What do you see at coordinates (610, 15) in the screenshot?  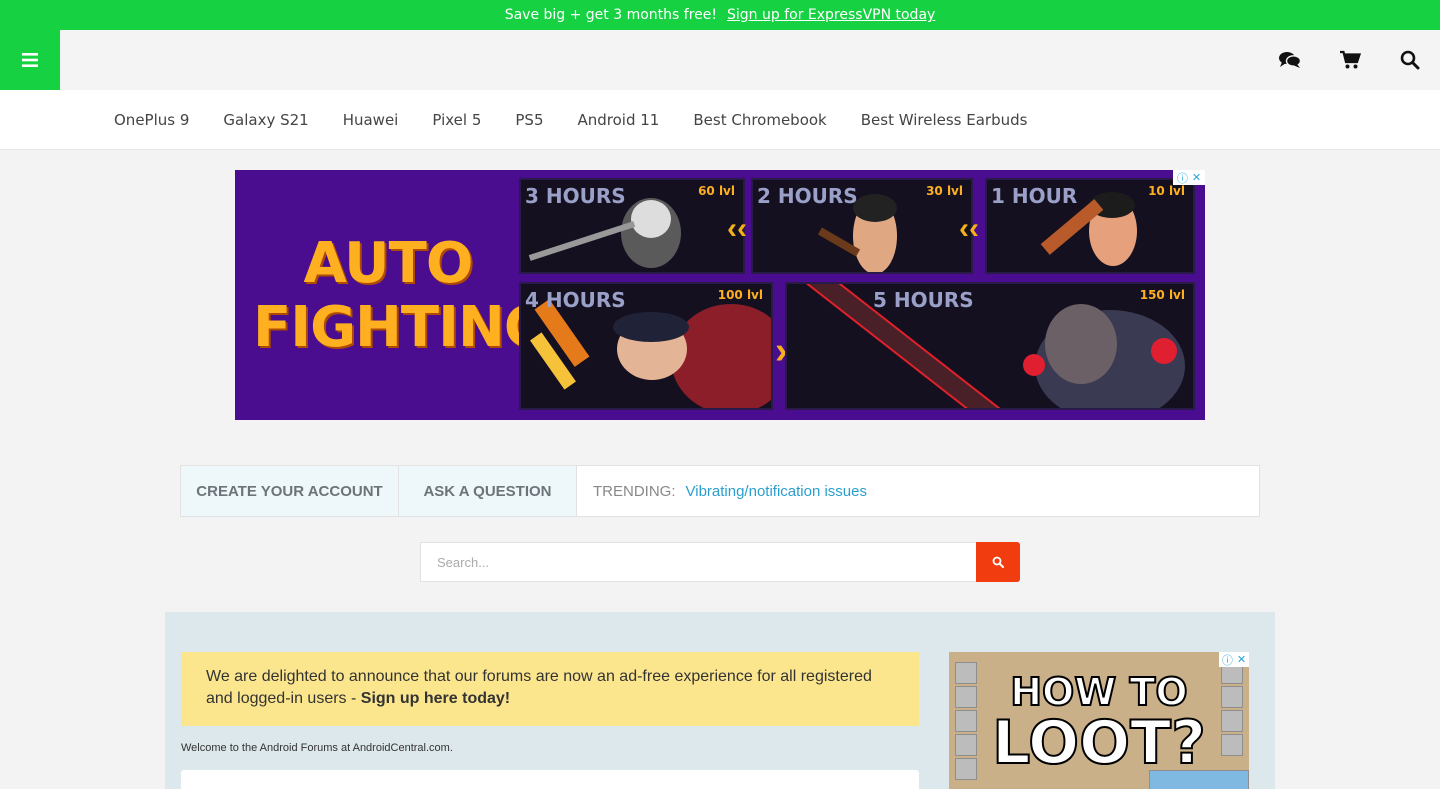 I see `promo-text: Save big + get 3 months free!` at bounding box center [610, 15].